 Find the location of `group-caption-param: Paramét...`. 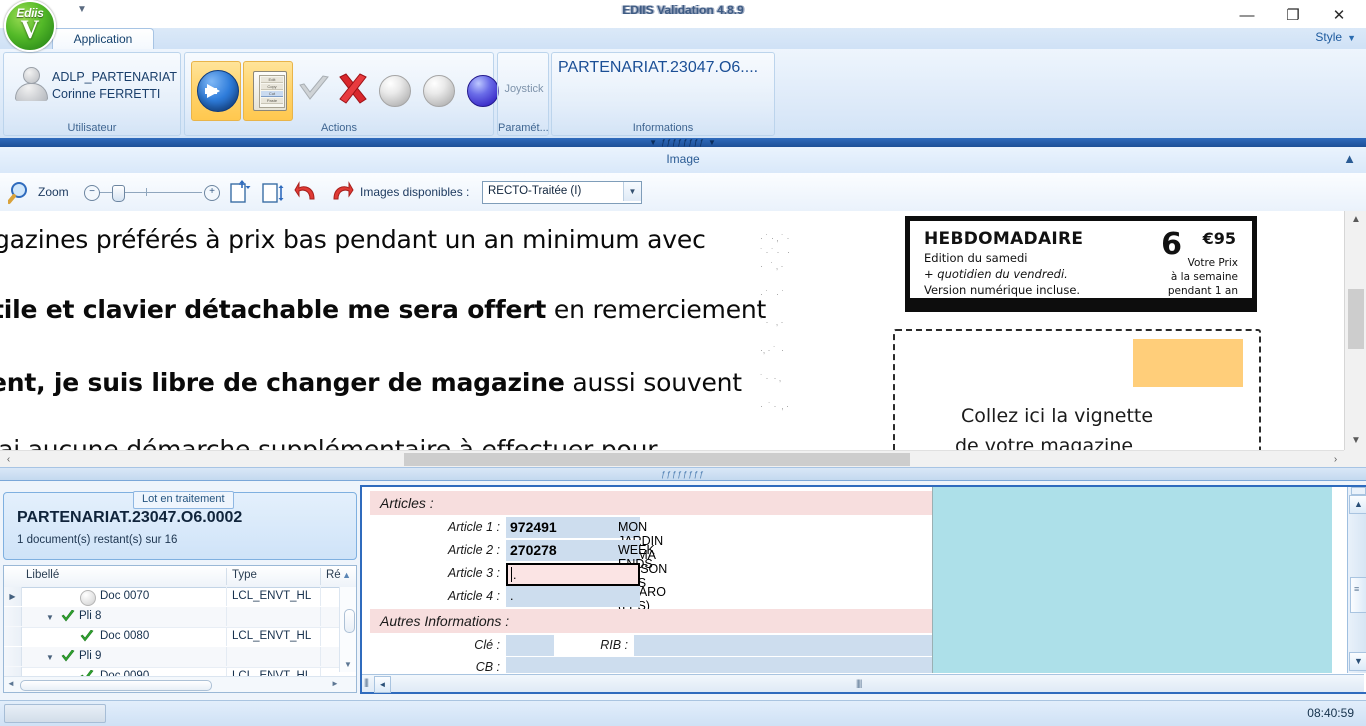

group-caption-param: Paramét... is located at coordinates (523, 128).